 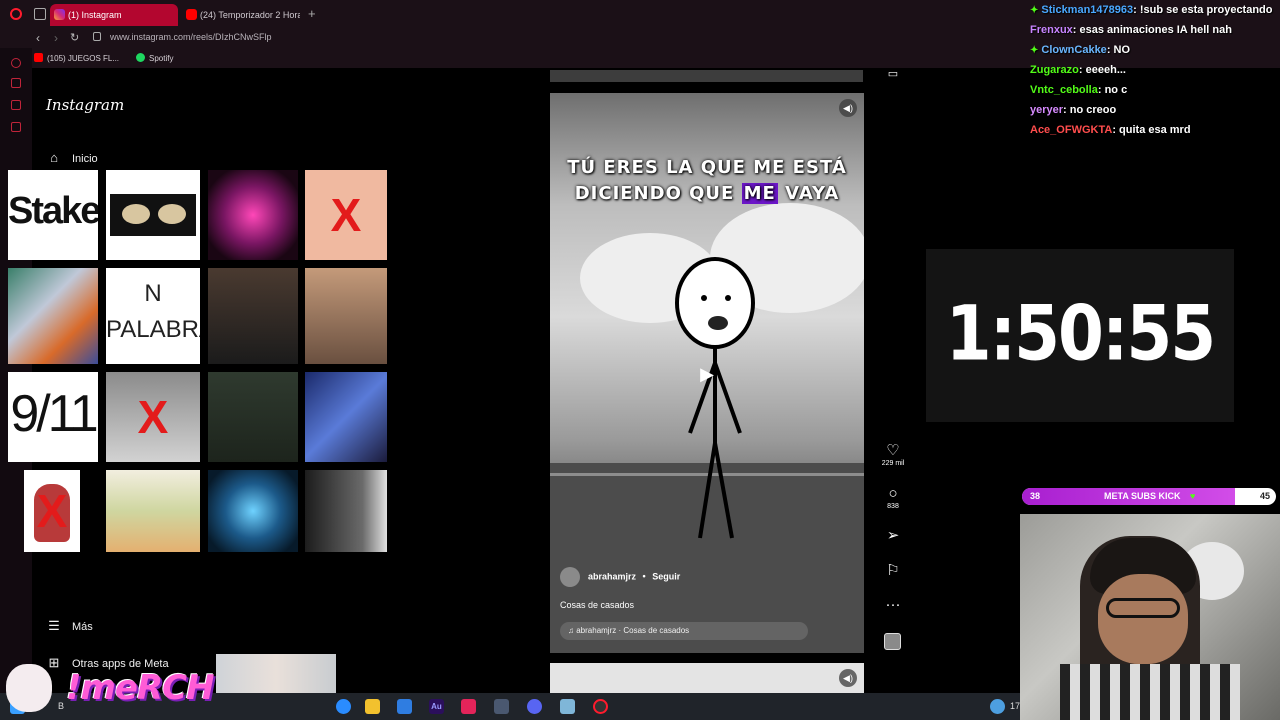 I want to click on bookmark-icon: ⚐, so click(x=893, y=570).